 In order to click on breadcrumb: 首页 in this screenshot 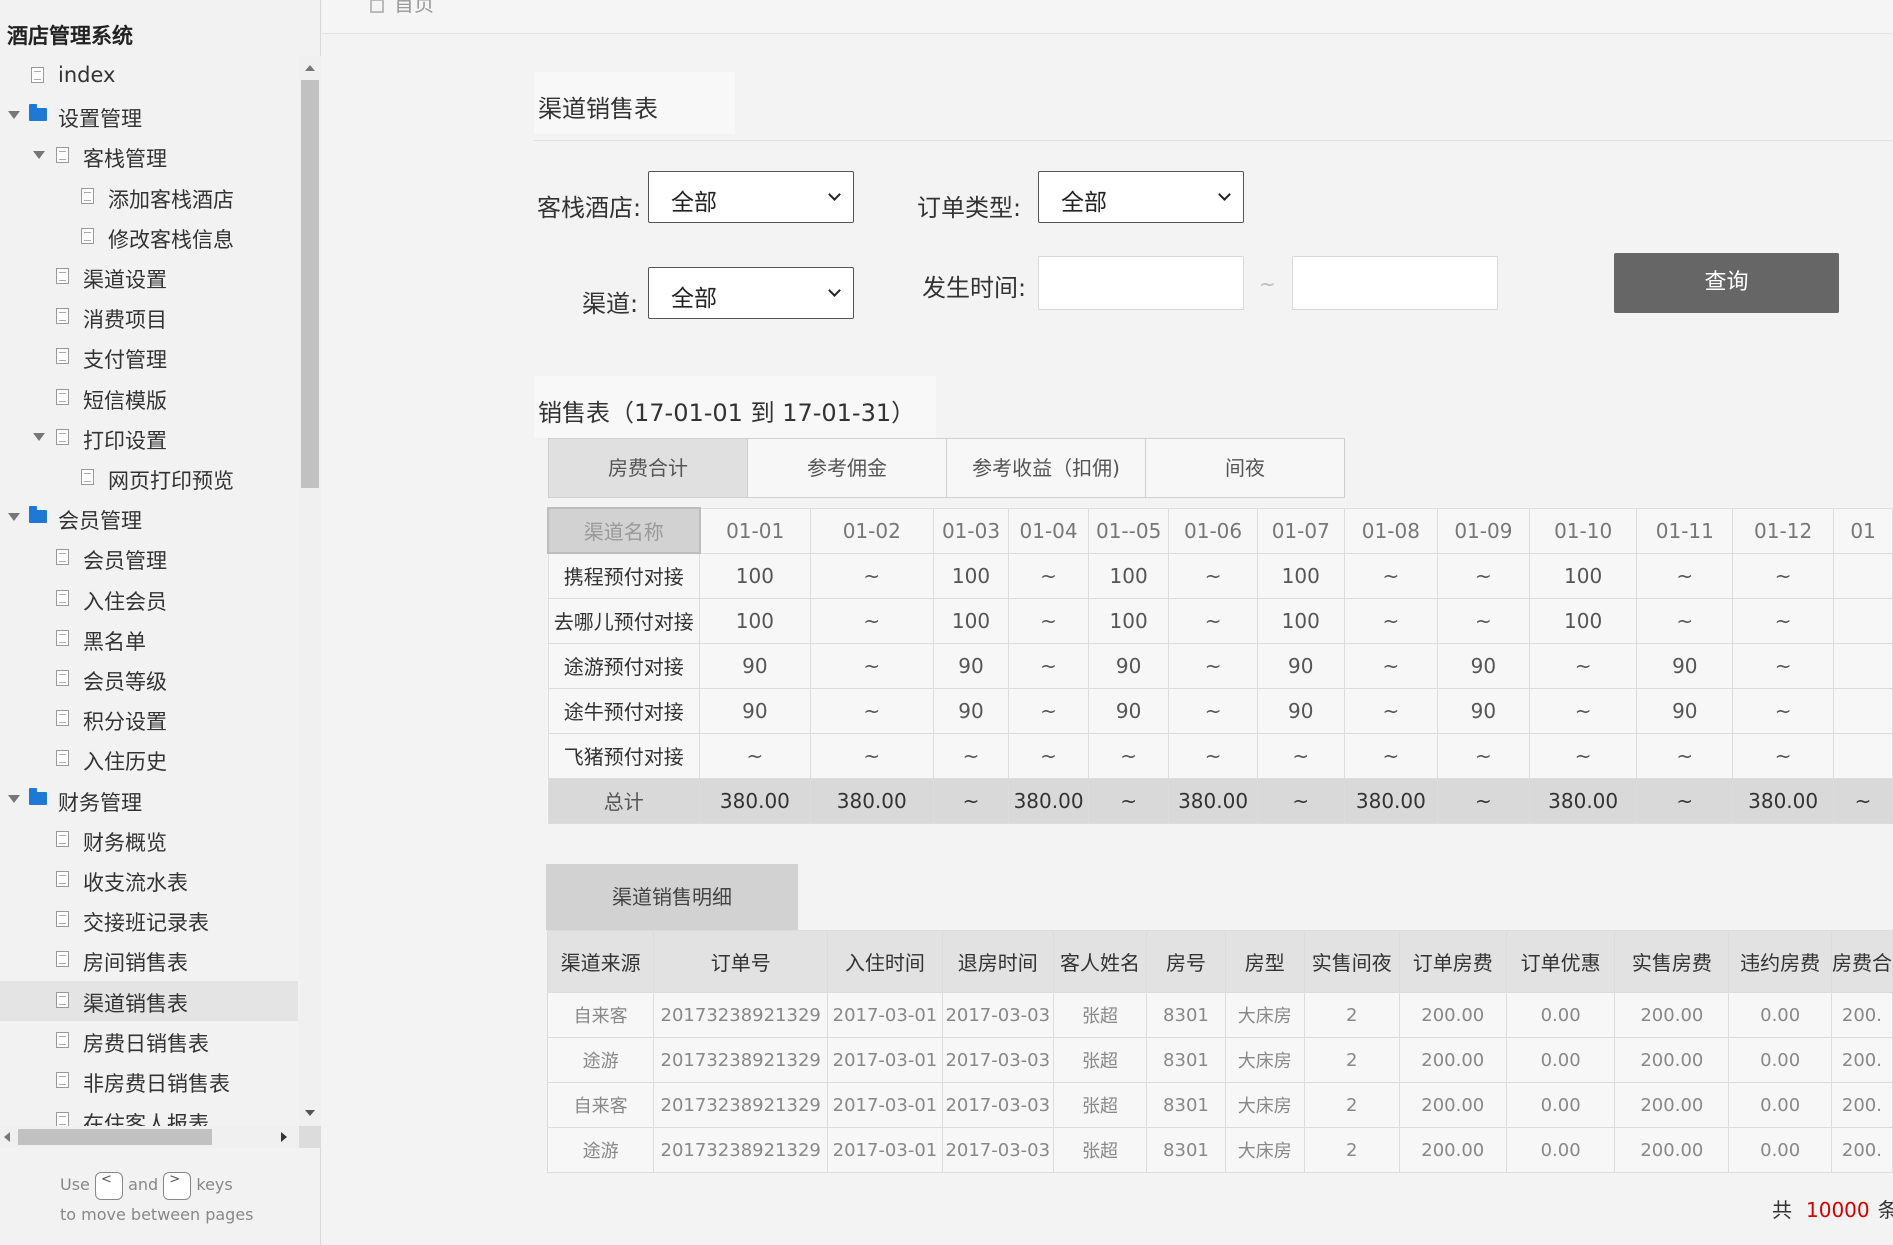, I will do `click(402, 8)`.